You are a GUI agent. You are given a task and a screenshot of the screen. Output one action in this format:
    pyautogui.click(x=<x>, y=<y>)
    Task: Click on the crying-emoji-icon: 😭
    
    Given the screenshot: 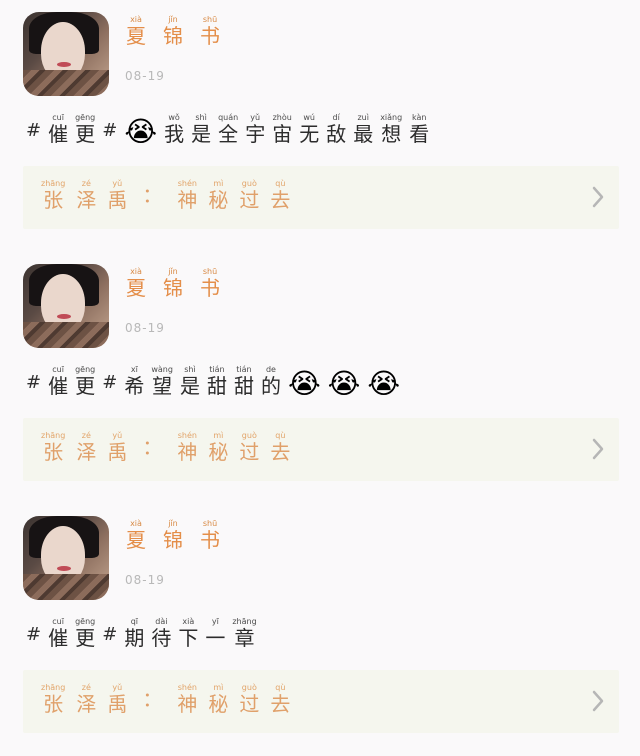 What is the action you would take?
    pyautogui.click(x=384, y=383)
    